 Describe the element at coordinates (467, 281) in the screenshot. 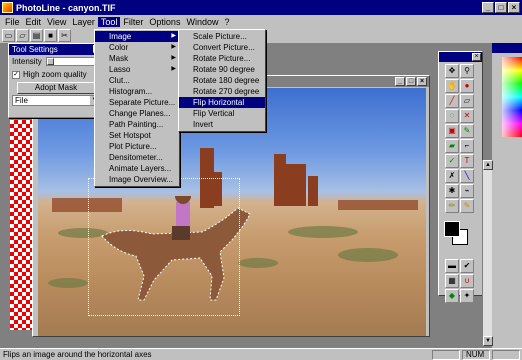

I see `magnet-icon: ∪` at that location.